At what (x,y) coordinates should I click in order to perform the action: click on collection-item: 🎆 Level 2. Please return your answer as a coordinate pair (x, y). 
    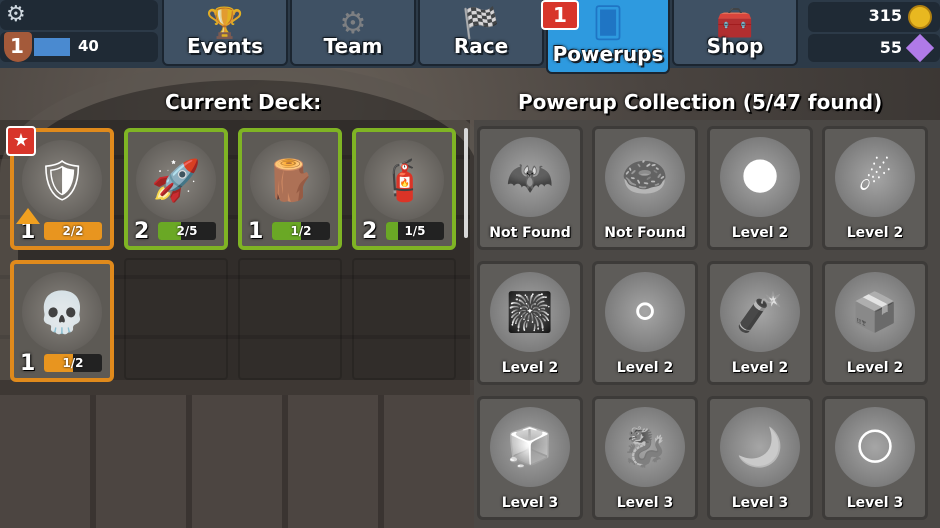
    Looking at the image, I should click on (530, 323).